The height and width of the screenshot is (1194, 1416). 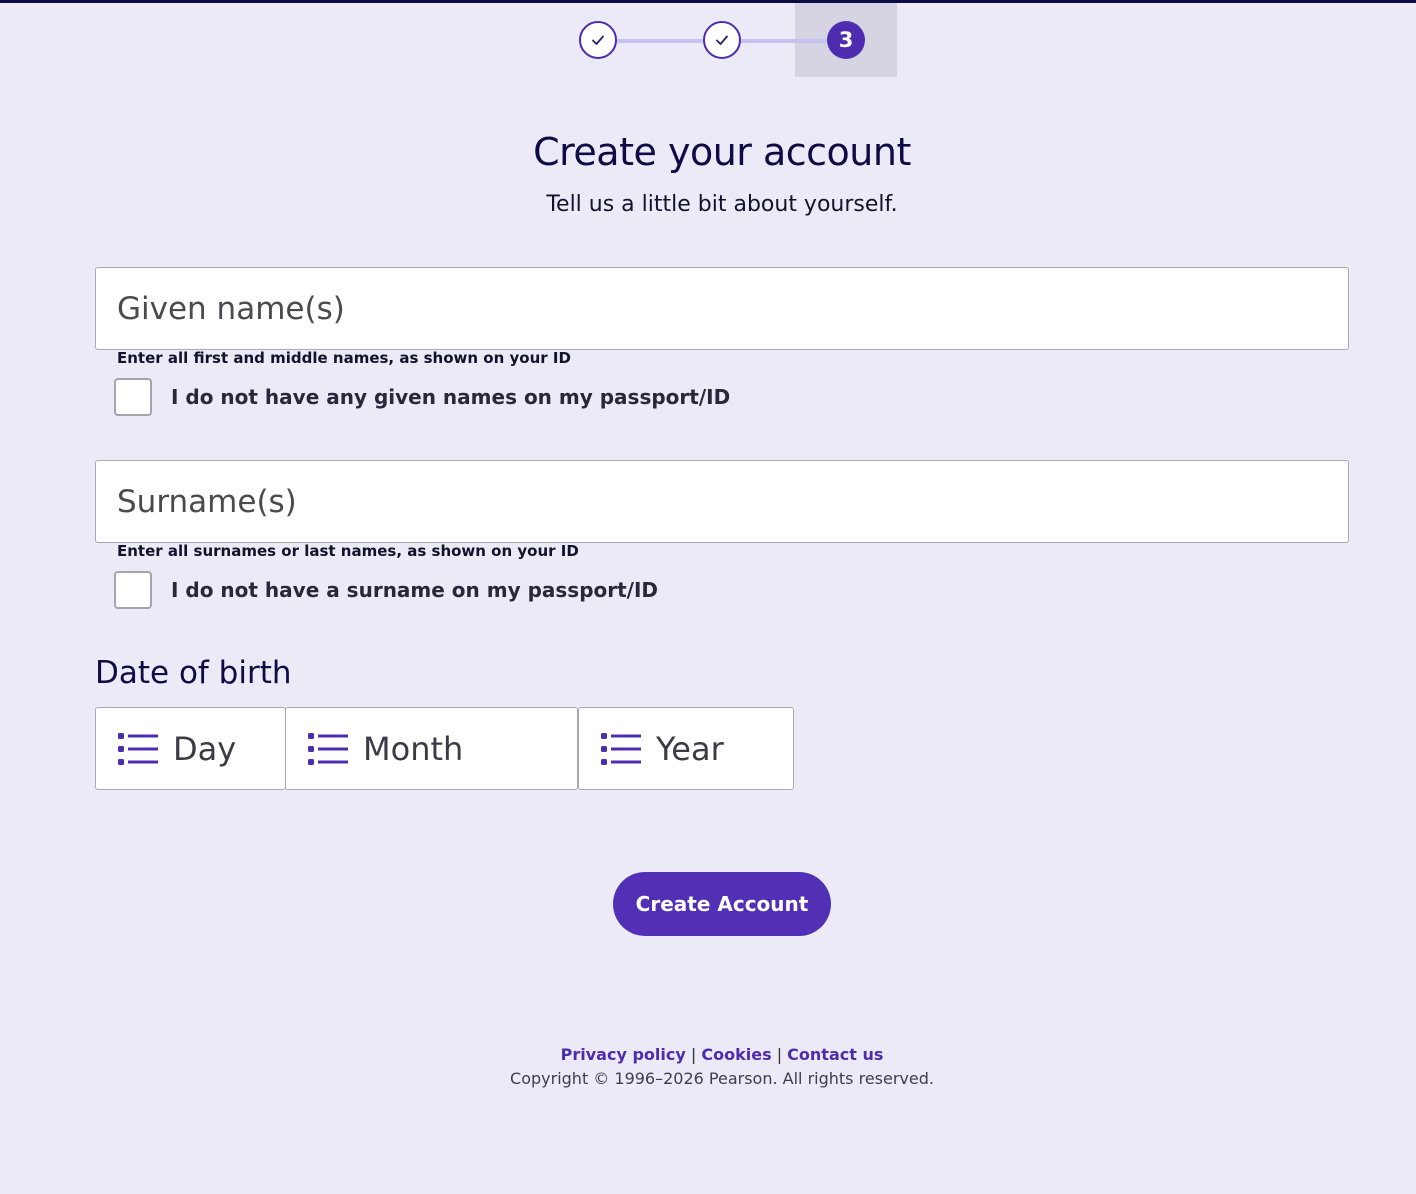 I want to click on surname-field, so click(x=722, y=501).